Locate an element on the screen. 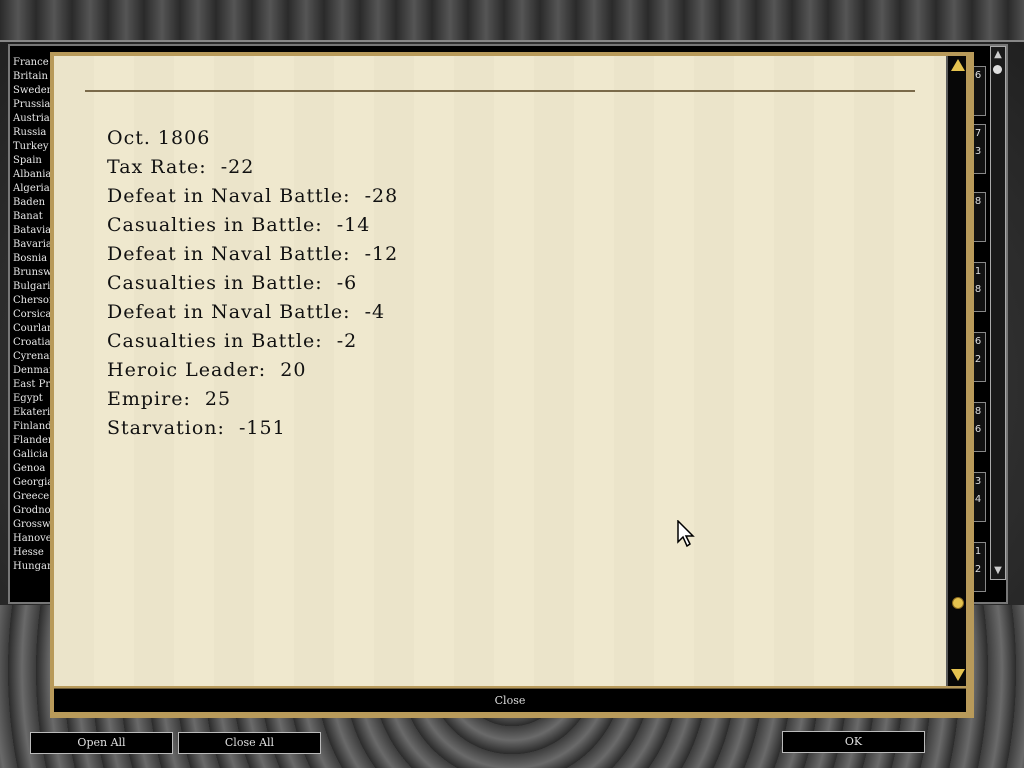 This screenshot has width=1024, height=768. nation-item: Prussia is located at coordinates (30, 105).